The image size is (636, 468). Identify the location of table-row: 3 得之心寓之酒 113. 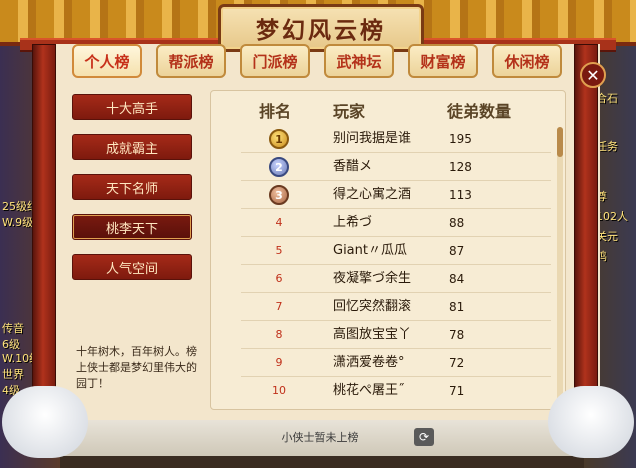
(381, 195).